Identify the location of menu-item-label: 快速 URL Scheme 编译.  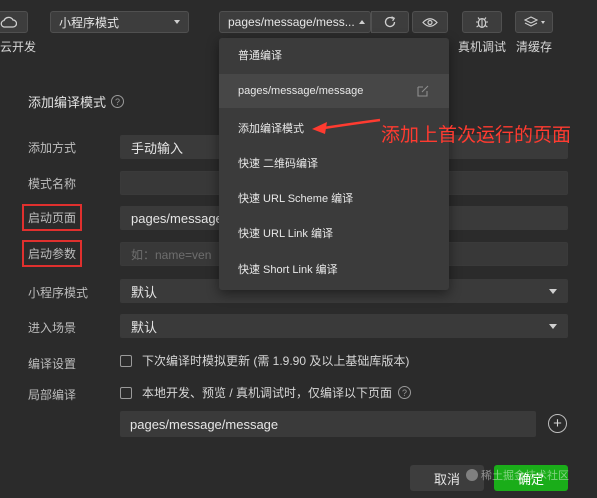
(296, 199).